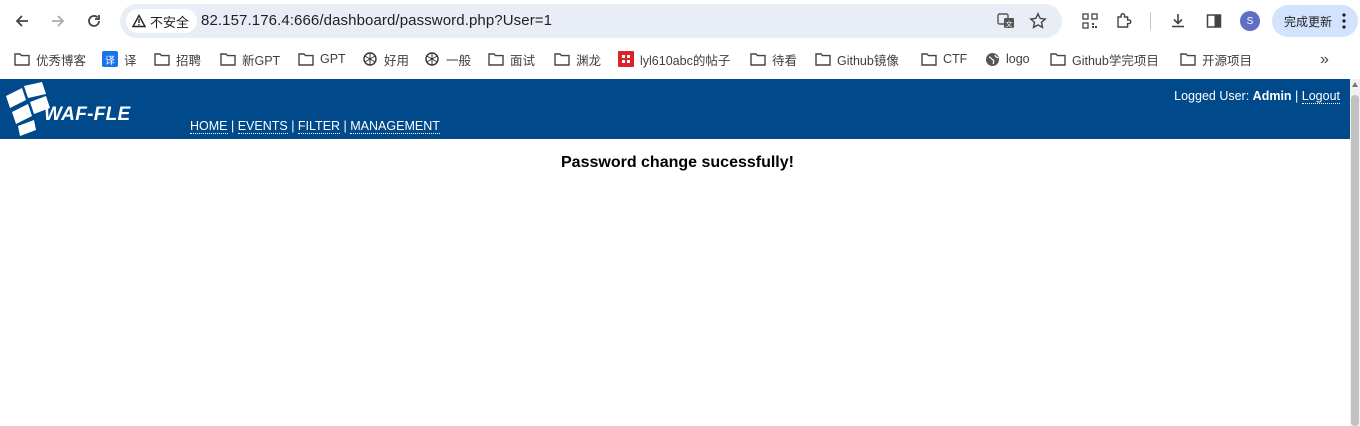 The image size is (1360, 426). I want to click on bookmark-item: 渊龙, so click(577, 59).